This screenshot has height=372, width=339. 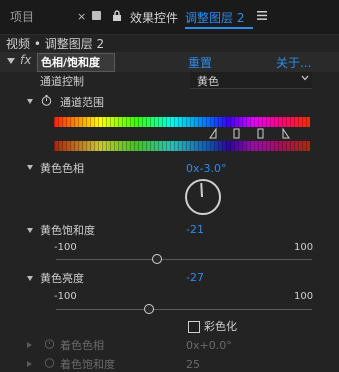 I want to click on active-tab-indicator, so click(x=219, y=28).